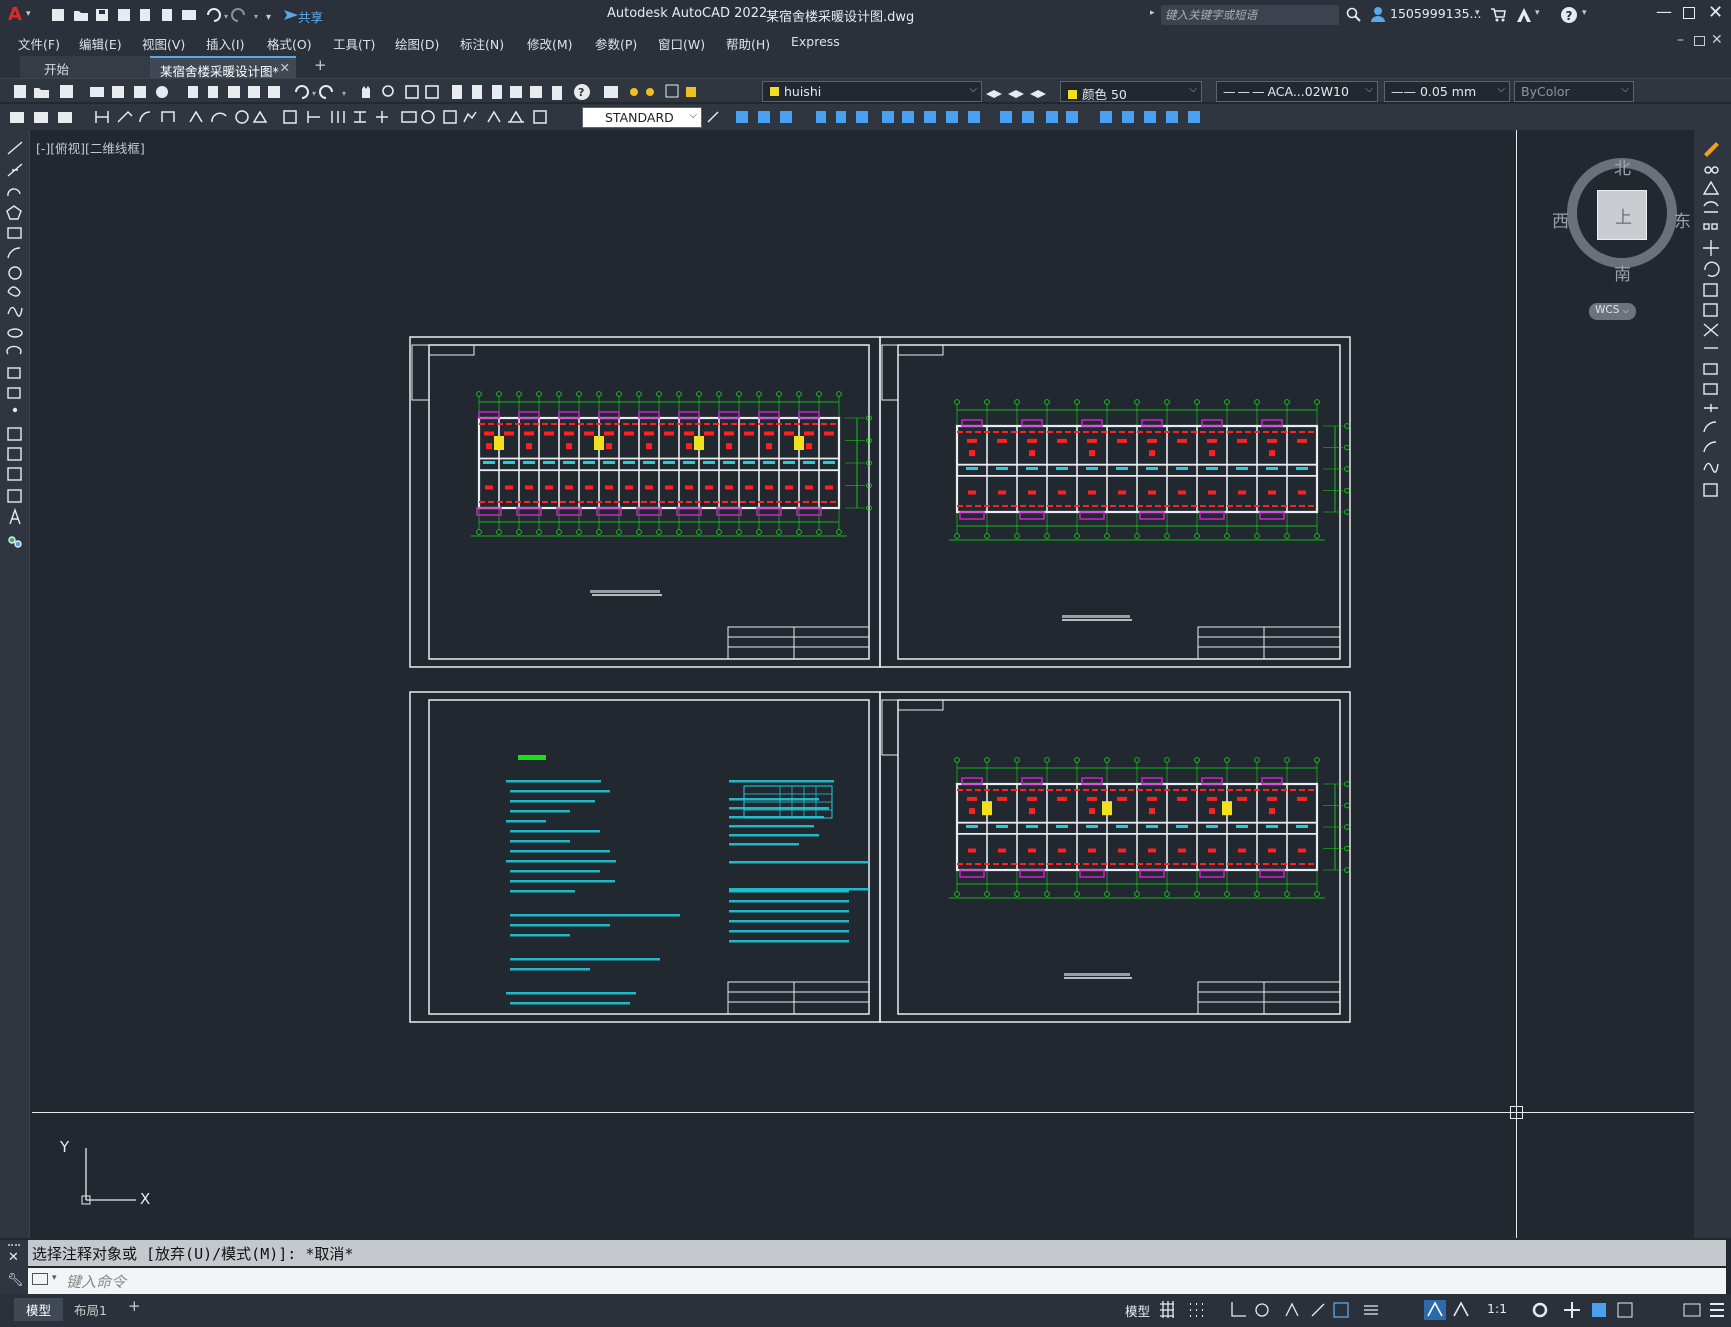 The height and width of the screenshot is (1327, 1731). What do you see at coordinates (310, 16) in the screenshot?
I see `share-button: 共享` at bounding box center [310, 16].